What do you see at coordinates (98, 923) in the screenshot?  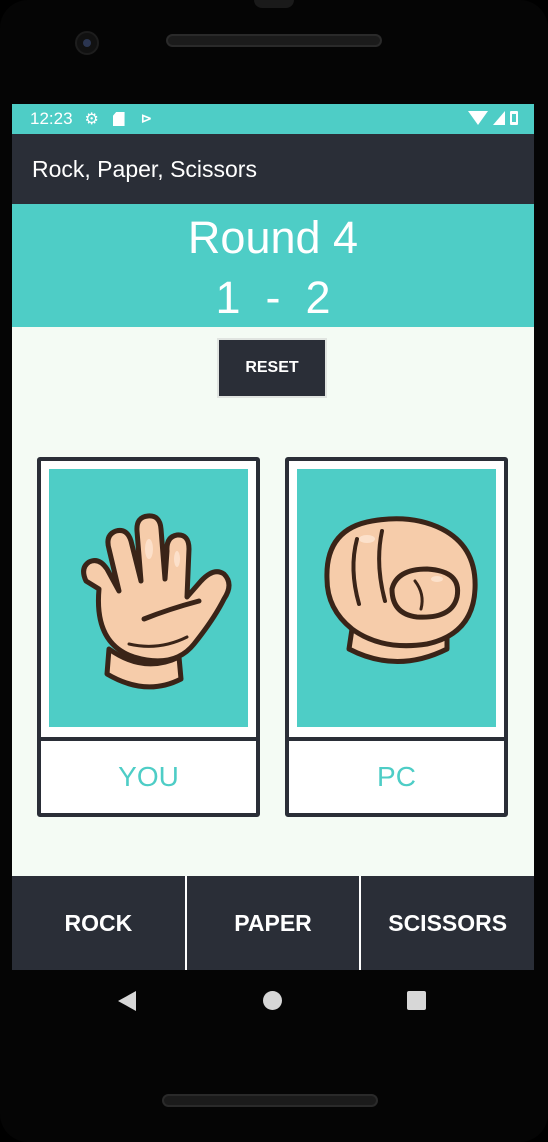 I see `rock-button: ROCK` at bounding box center [98, 923].